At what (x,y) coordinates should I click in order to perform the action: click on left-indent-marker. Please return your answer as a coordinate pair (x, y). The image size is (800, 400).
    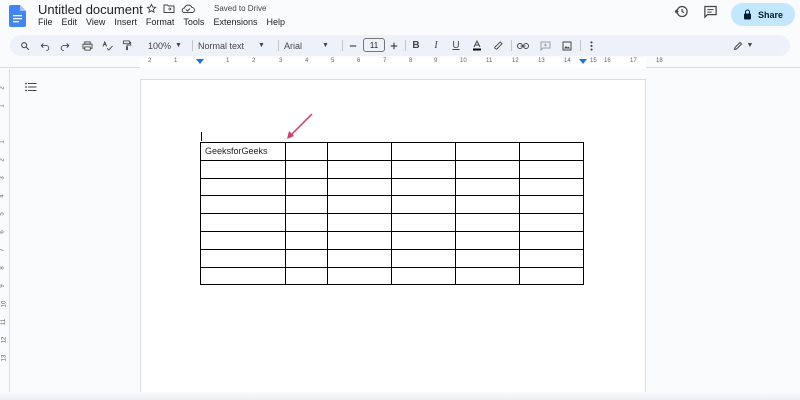
    Looking at the image, I should click on (200, 61).